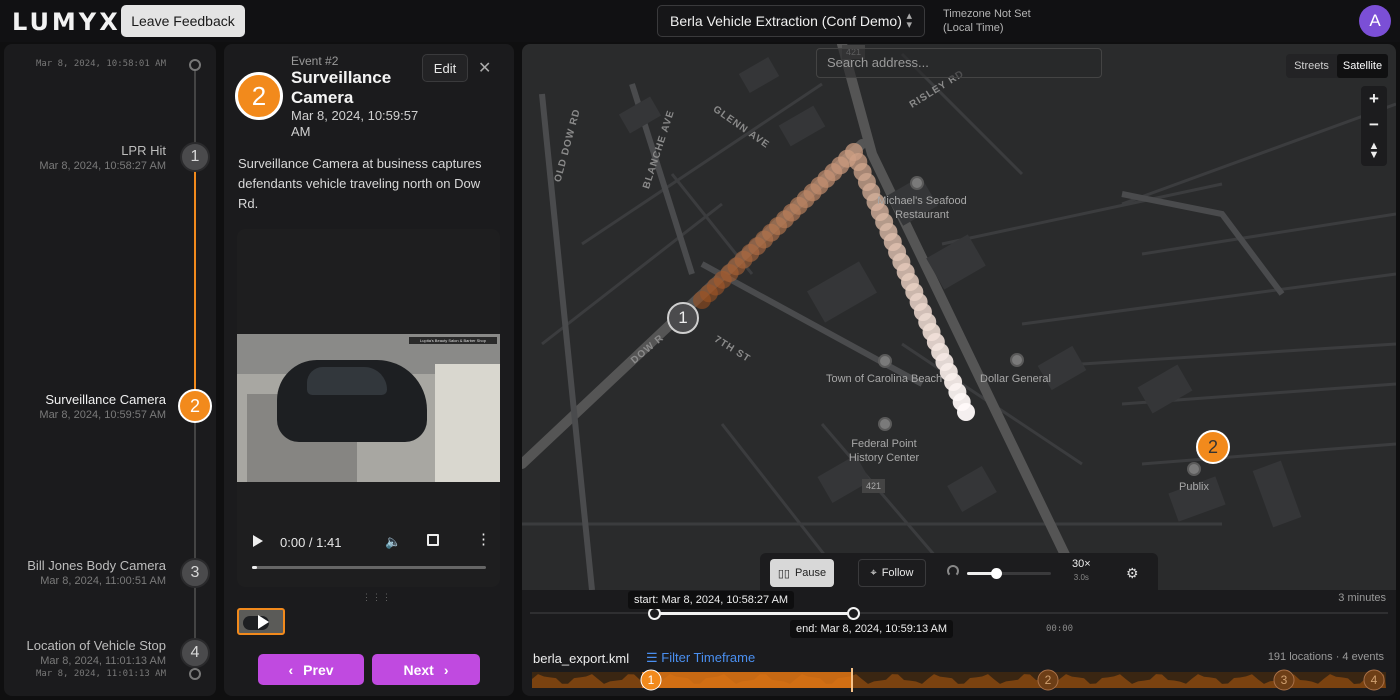 Image resolution: width=1400 pixels, height=700 pixels. What do you see at coordinates (318, 669) in the screenshot?
I see `prev-button-label: Prev` at bounding box center [318, 669].